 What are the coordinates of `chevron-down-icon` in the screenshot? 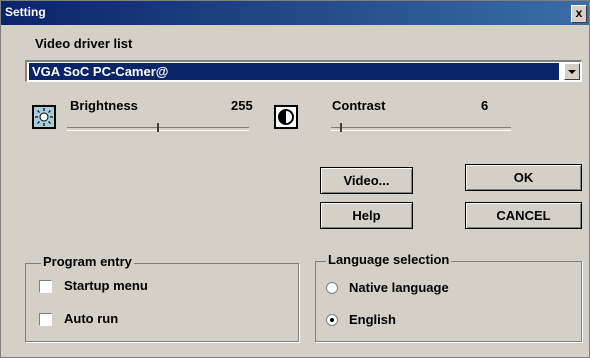 It's located at (572, 72).